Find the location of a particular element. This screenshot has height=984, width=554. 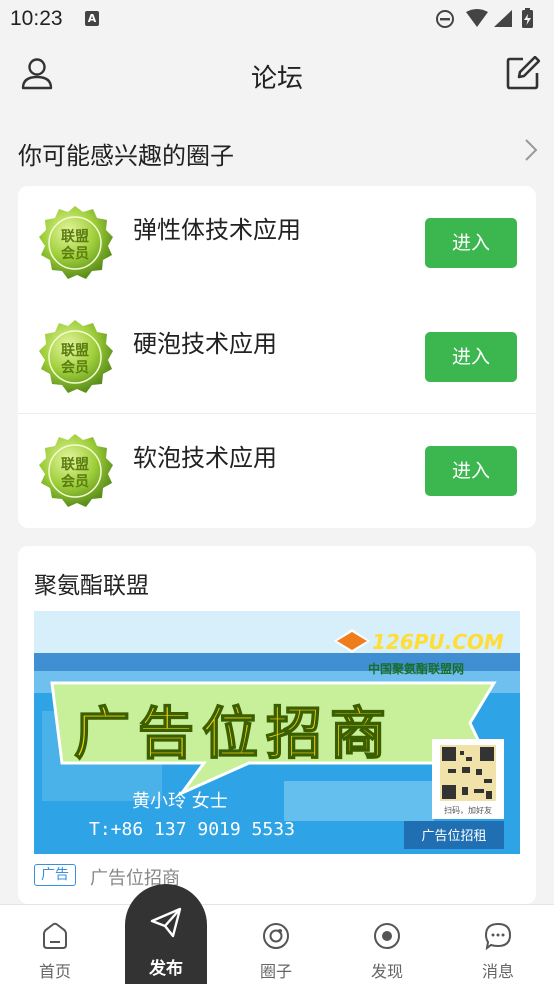

tab-discover: 发现 is located at coordinates (387, 944).